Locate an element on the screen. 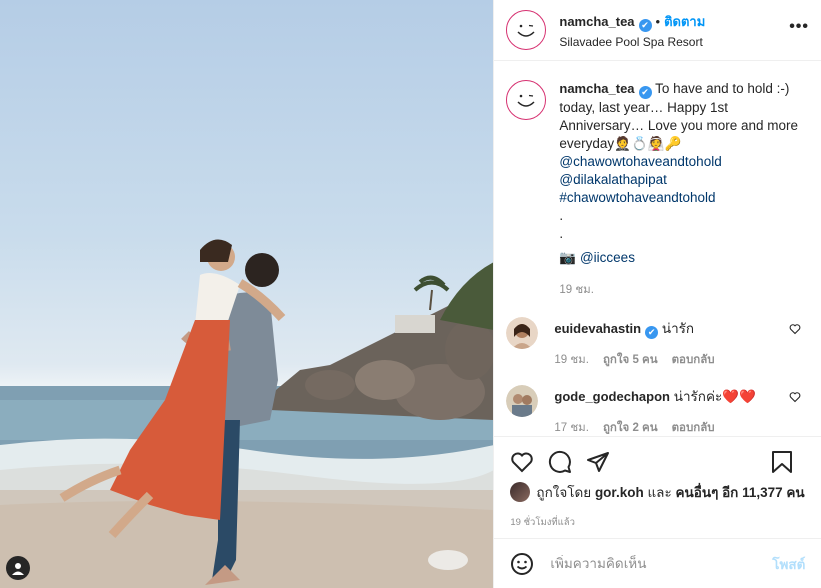 This screenshot has width=821, height=588. comment-time: 19 ชม. is located at coordinates (571, 360).